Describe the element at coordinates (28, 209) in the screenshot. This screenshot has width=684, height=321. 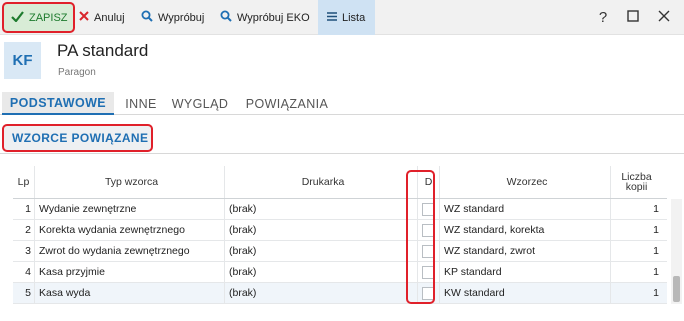
I see `row-lp: 1` at that location.